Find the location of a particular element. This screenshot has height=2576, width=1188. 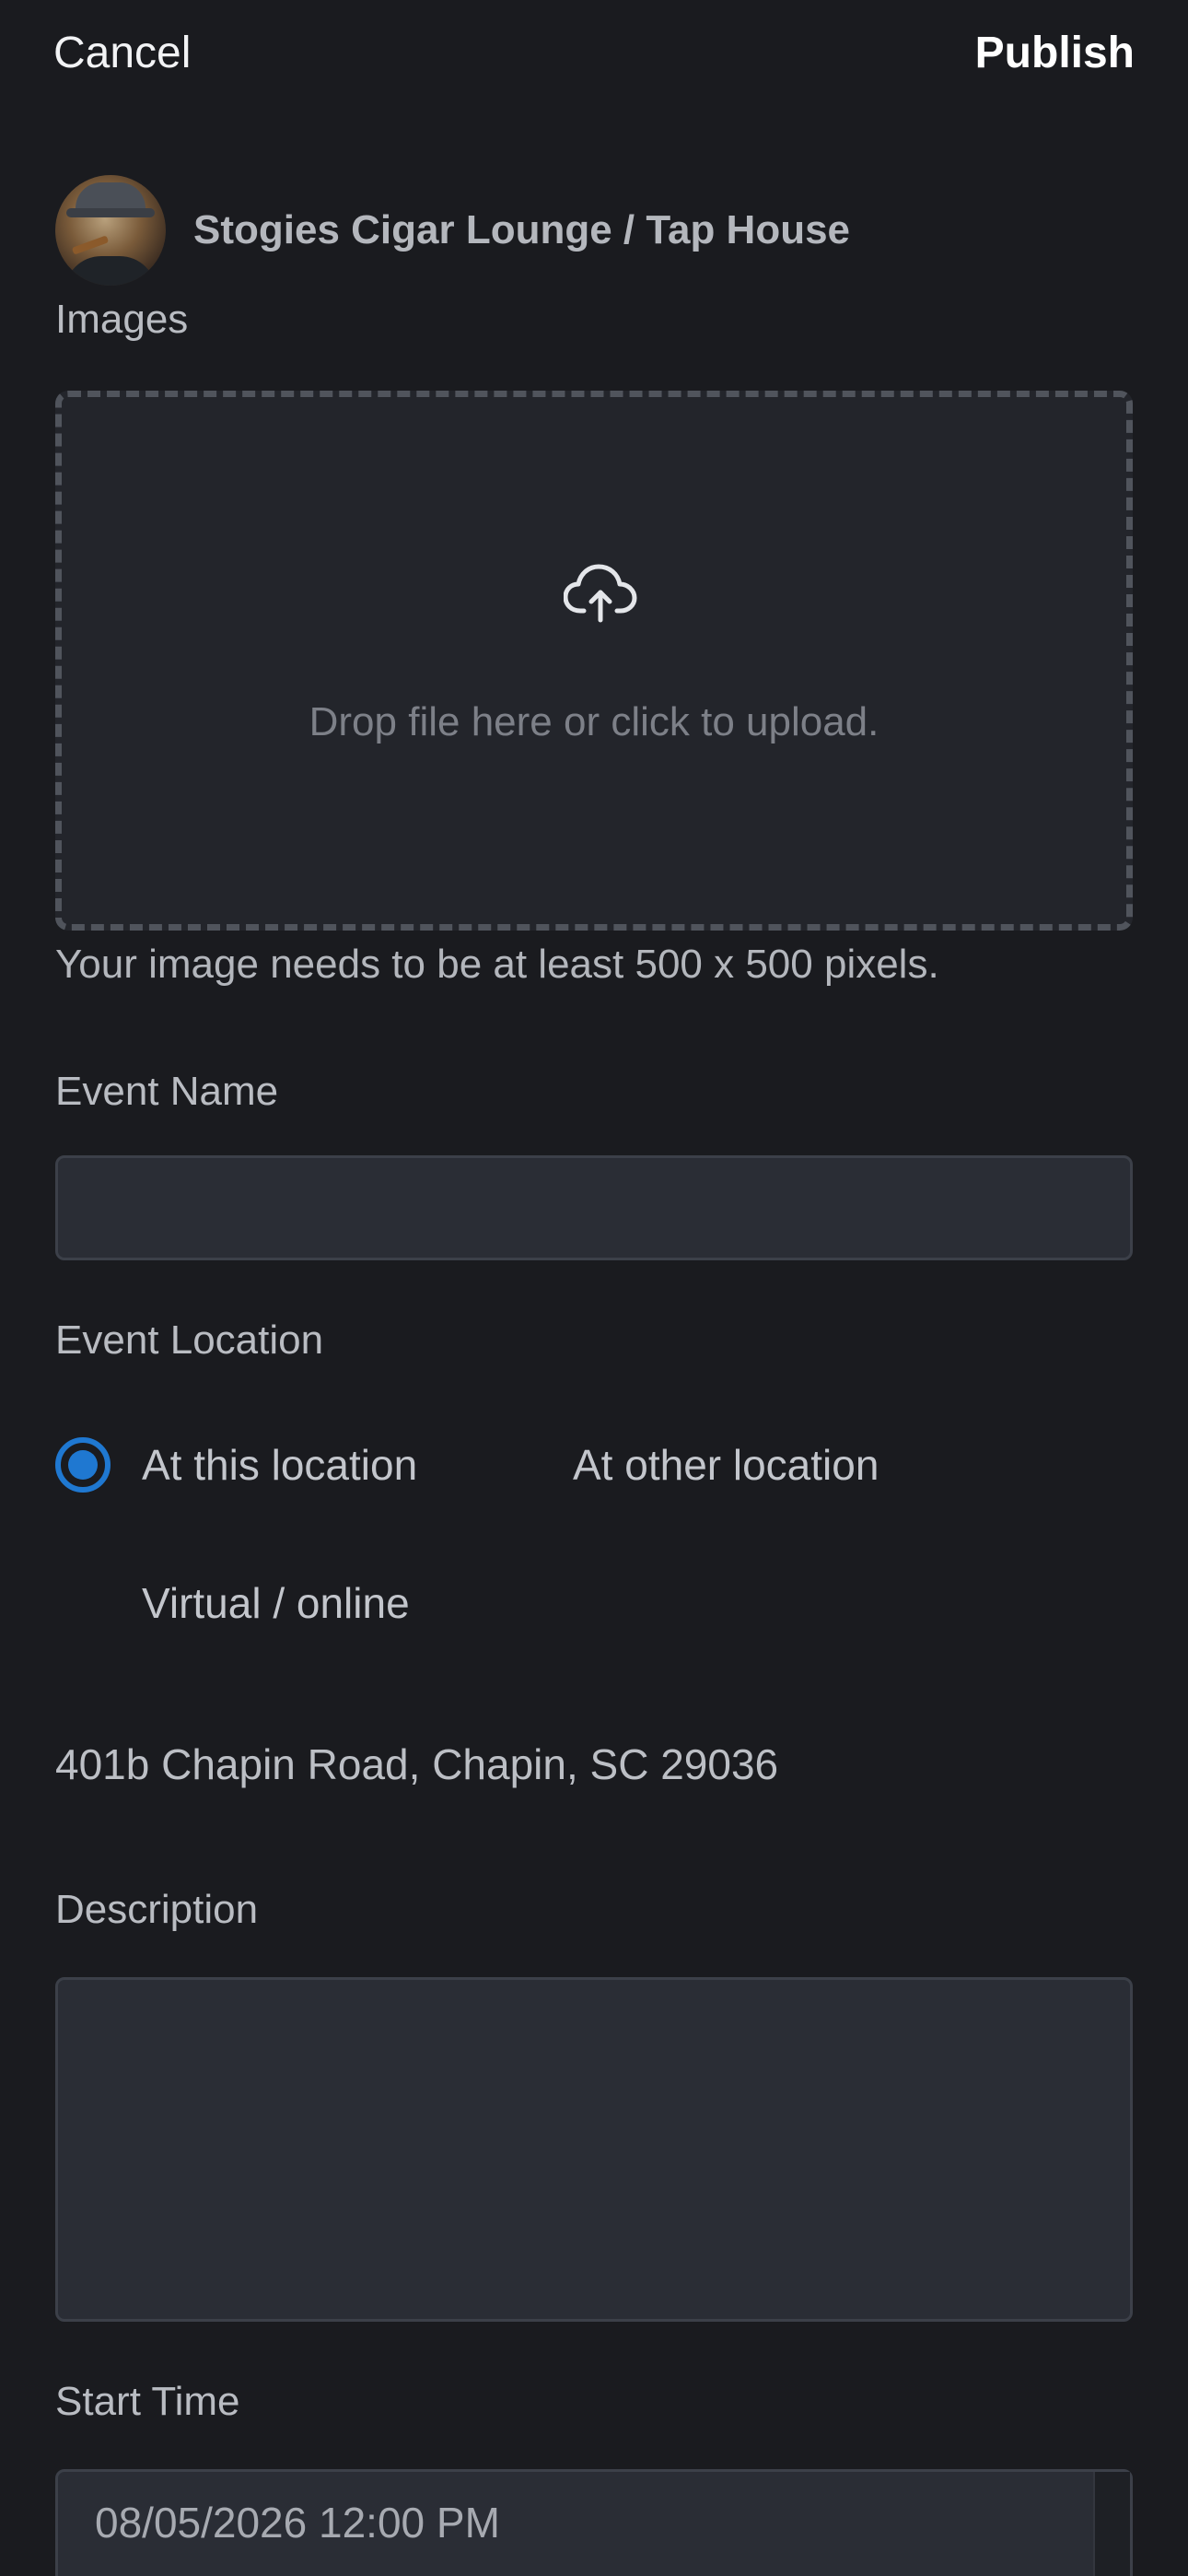

description-input is located at coordinates (594, 2149).